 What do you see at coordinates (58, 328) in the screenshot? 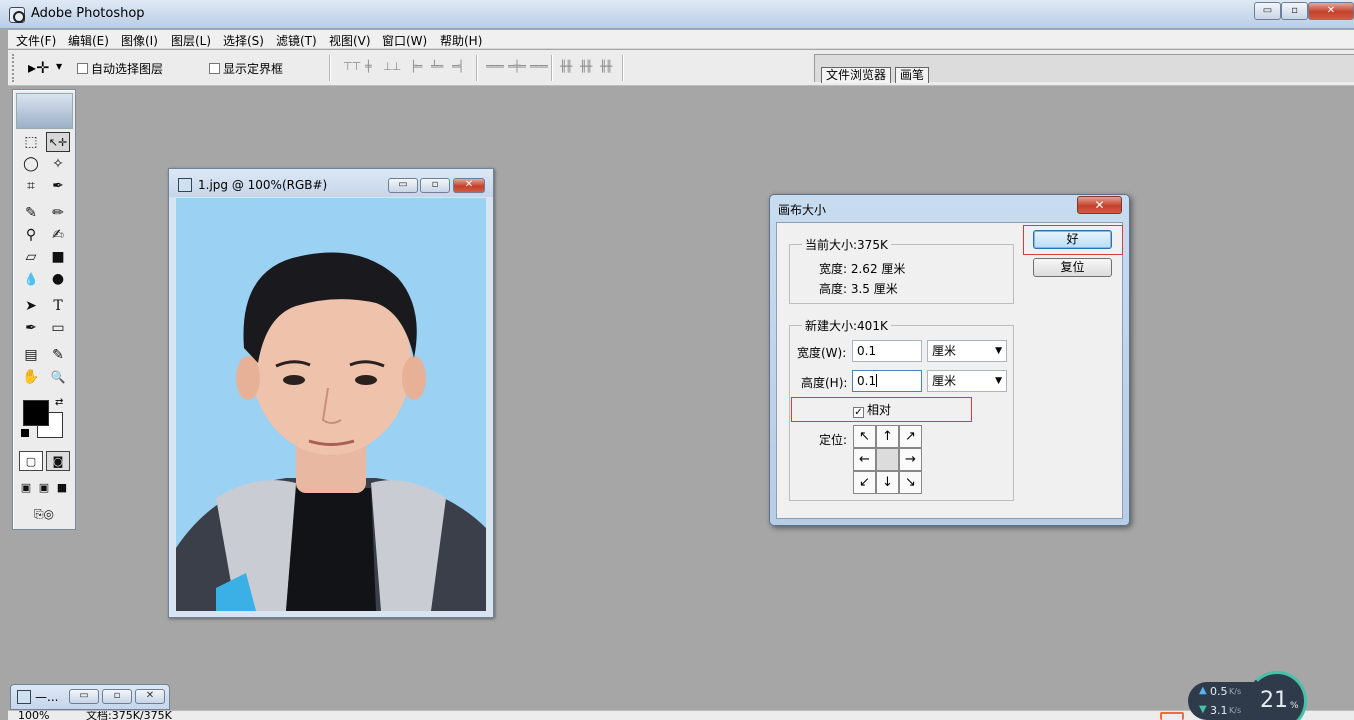
I see `shape-tool-icon: ▭` at bounding box center [58, 328].